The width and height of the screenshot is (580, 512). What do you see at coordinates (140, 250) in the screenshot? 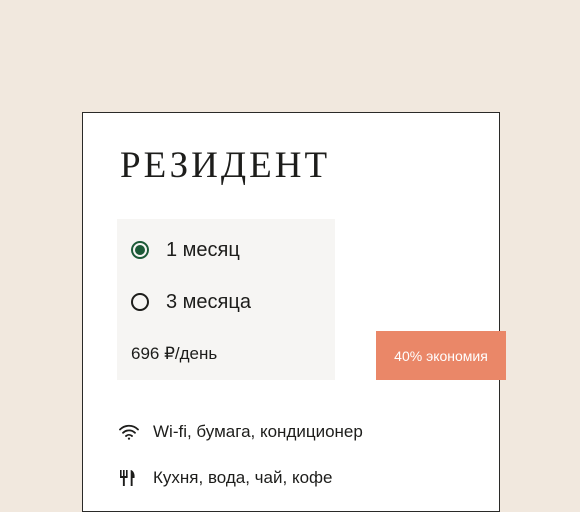
I see `radio-checked-icon` at bounding box center [140, 250].